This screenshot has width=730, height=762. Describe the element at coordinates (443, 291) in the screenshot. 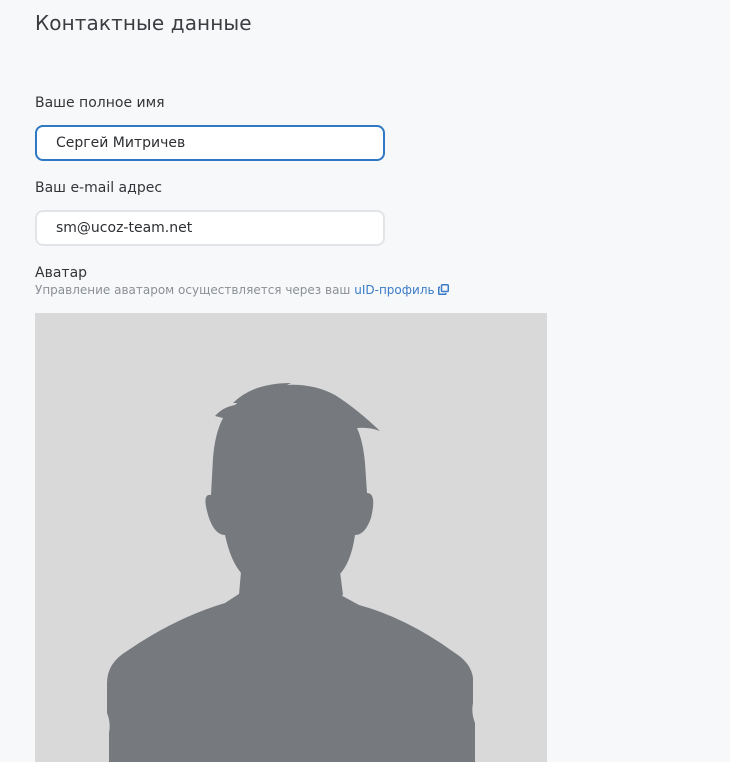

I see `external-link-icon` at that location.